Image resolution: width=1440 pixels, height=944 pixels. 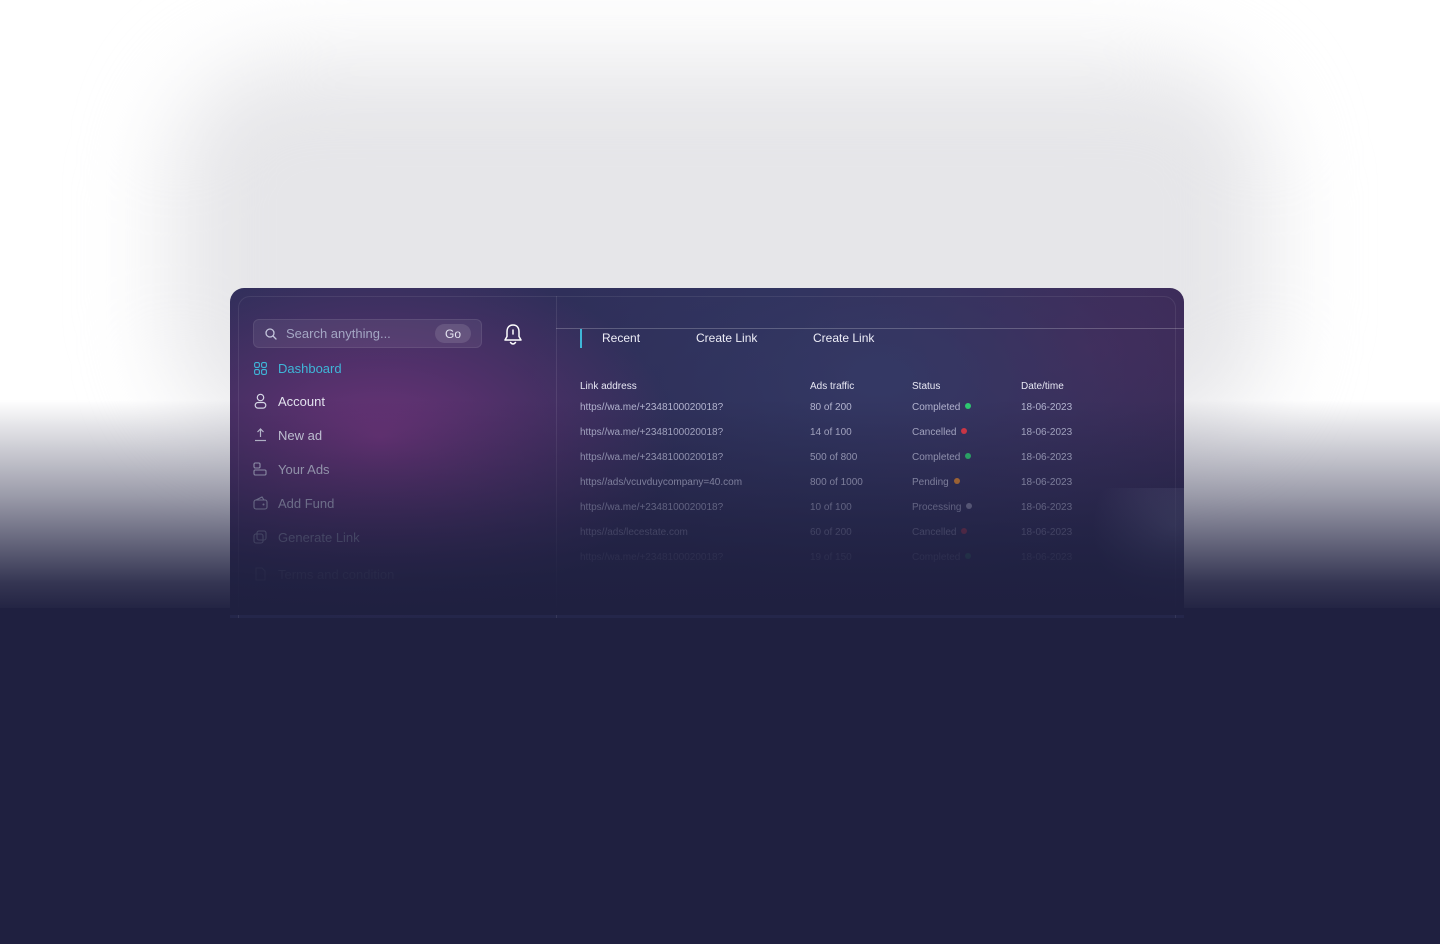 I want to click on bell-icon, so click(x=513, y=335).